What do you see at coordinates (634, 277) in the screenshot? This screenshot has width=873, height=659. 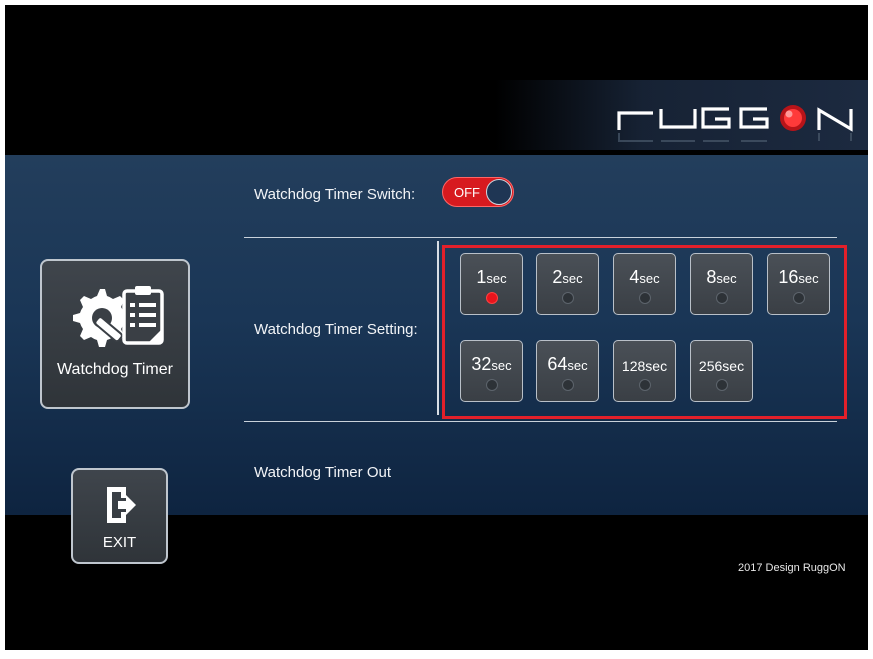 I see `option-number: 4` at bounding box center [634, 277].